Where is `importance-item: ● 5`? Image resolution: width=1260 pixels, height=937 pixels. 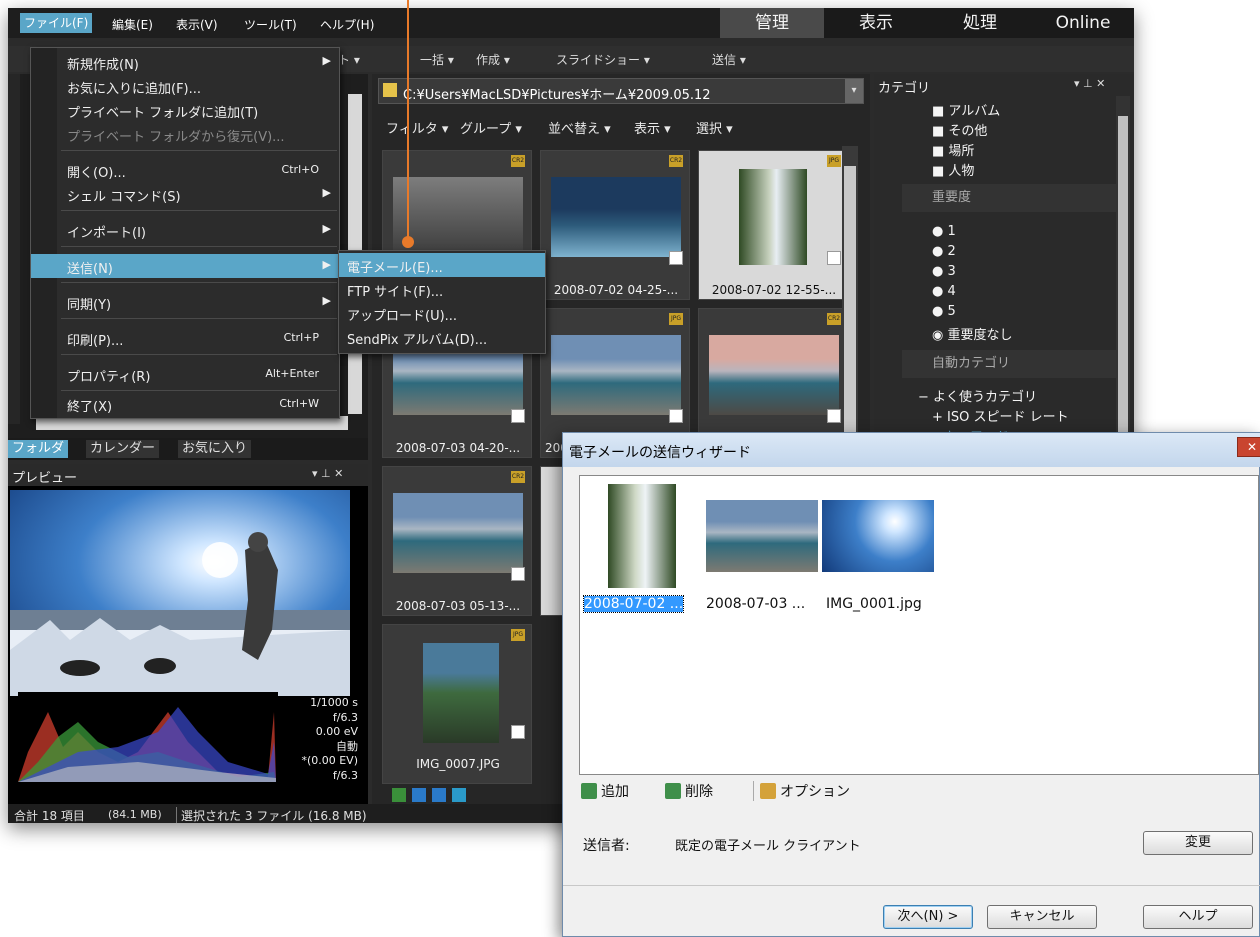
importance-item: ● 5 is located at coordinates (944, 311).